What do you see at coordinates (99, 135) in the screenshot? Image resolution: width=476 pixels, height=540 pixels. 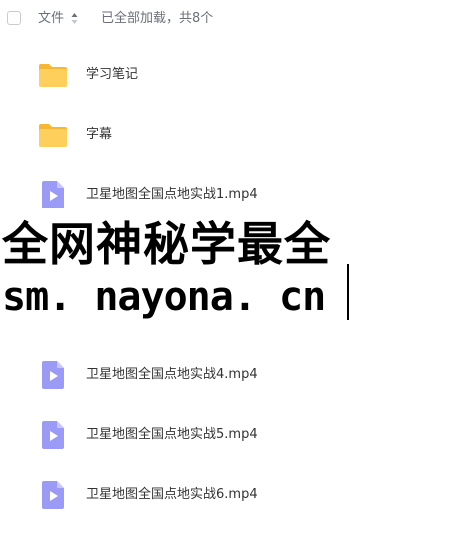 I see `file-name: 字幕` at bounding box center [99, 135].